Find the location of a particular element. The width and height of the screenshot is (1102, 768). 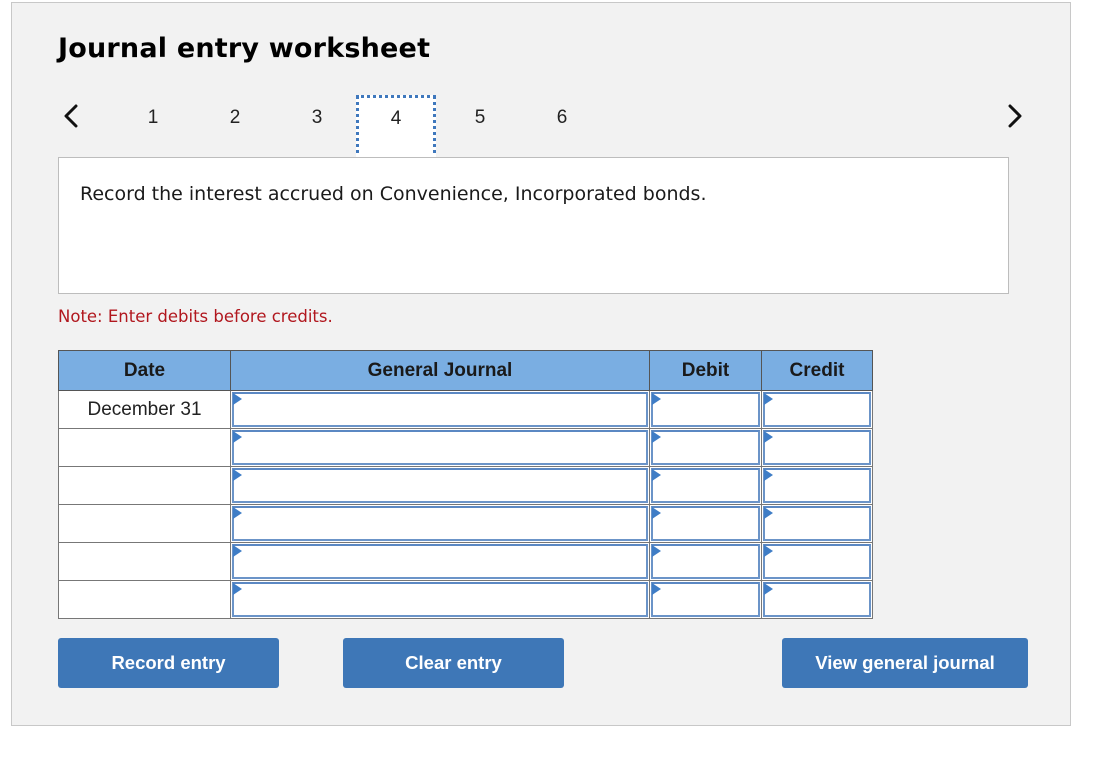

record-entry-button: Record entry is located at coordinates (168, 663).